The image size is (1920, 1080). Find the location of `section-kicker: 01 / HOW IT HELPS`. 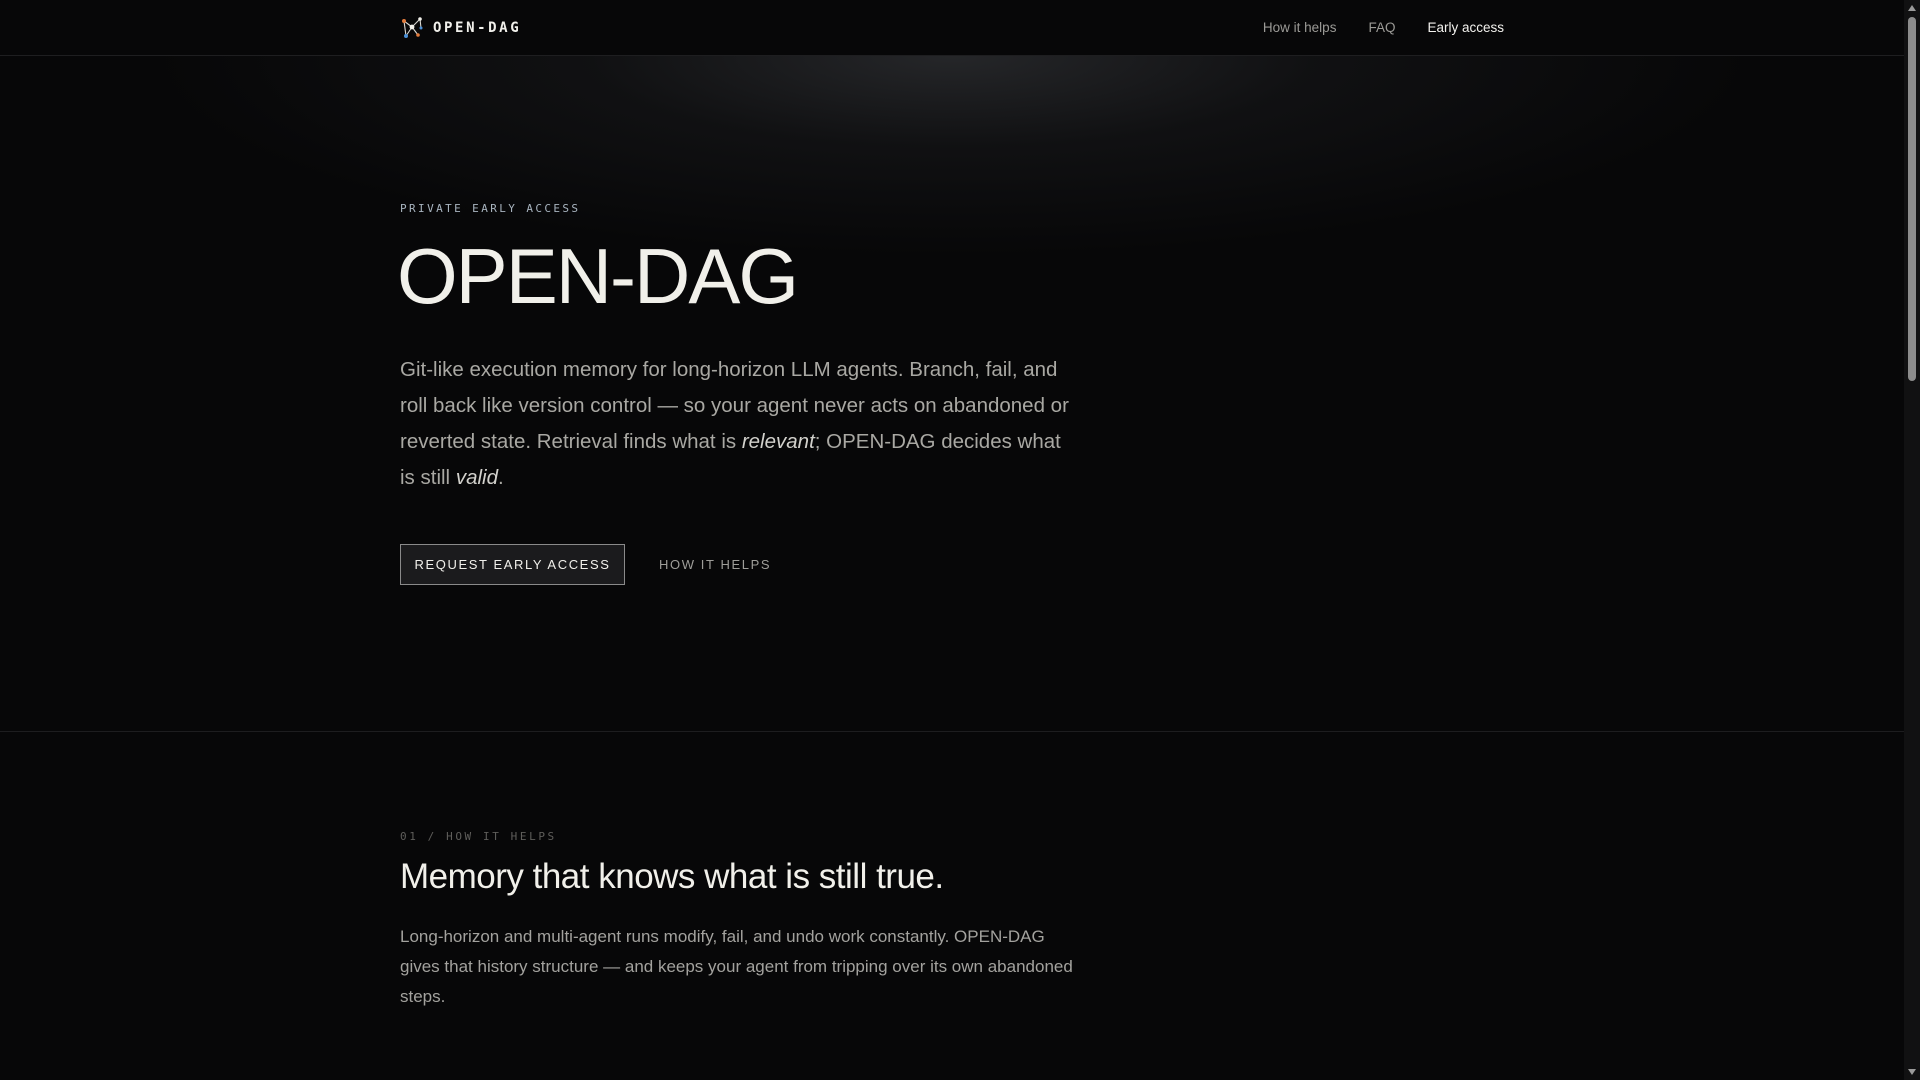

section-kicker: 01 / HOW IT HELPS is located at coordinates (478, 836).